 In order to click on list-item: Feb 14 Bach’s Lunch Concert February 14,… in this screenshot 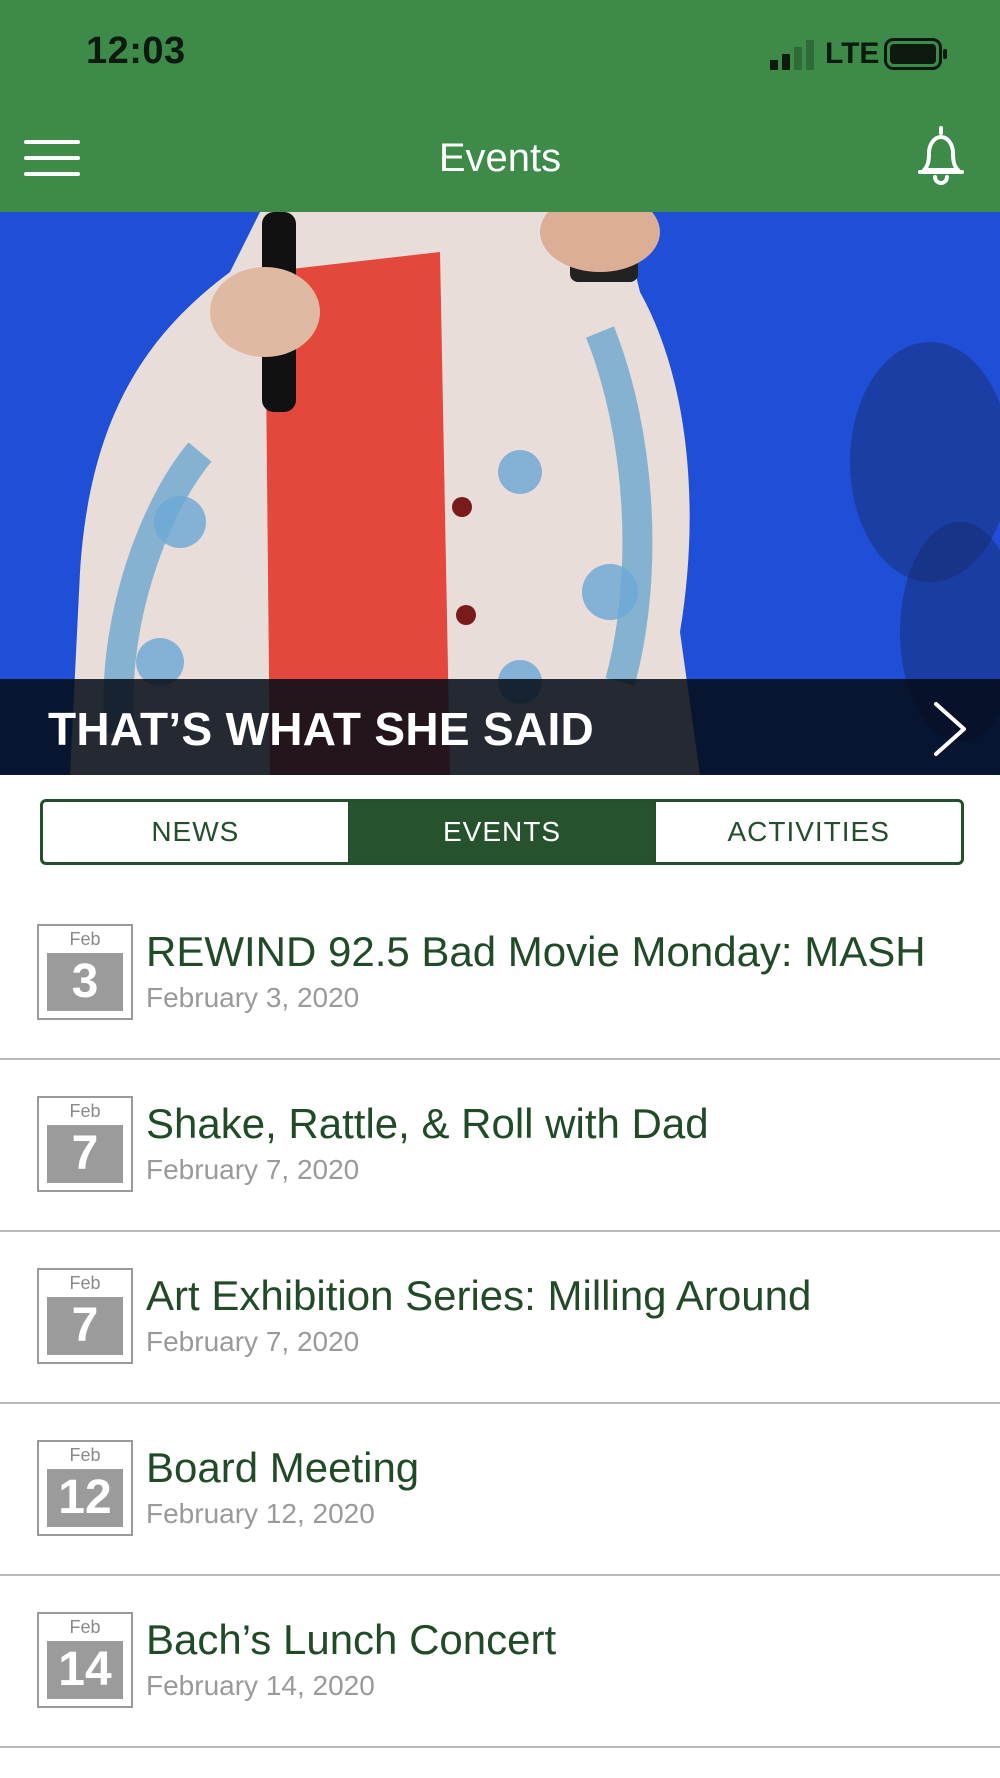, I will do `click(500, 1662)`.